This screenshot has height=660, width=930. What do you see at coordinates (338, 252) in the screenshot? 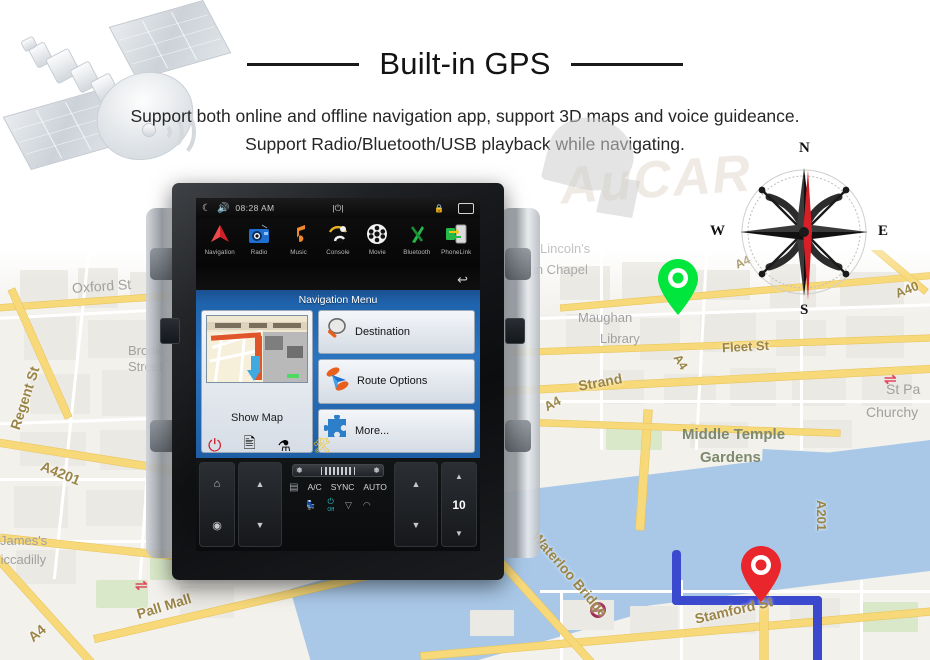
I see `app-label: Console` at bounding box center [338, 252].